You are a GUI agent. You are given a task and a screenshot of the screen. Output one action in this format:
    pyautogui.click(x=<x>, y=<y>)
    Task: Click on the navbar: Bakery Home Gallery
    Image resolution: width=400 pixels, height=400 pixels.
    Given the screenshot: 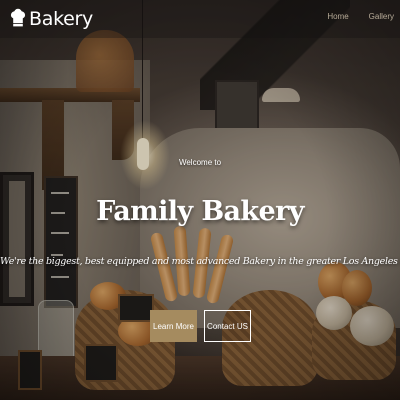 What is the action you would take?
    pyautogui.click(x=200, y=19)
    